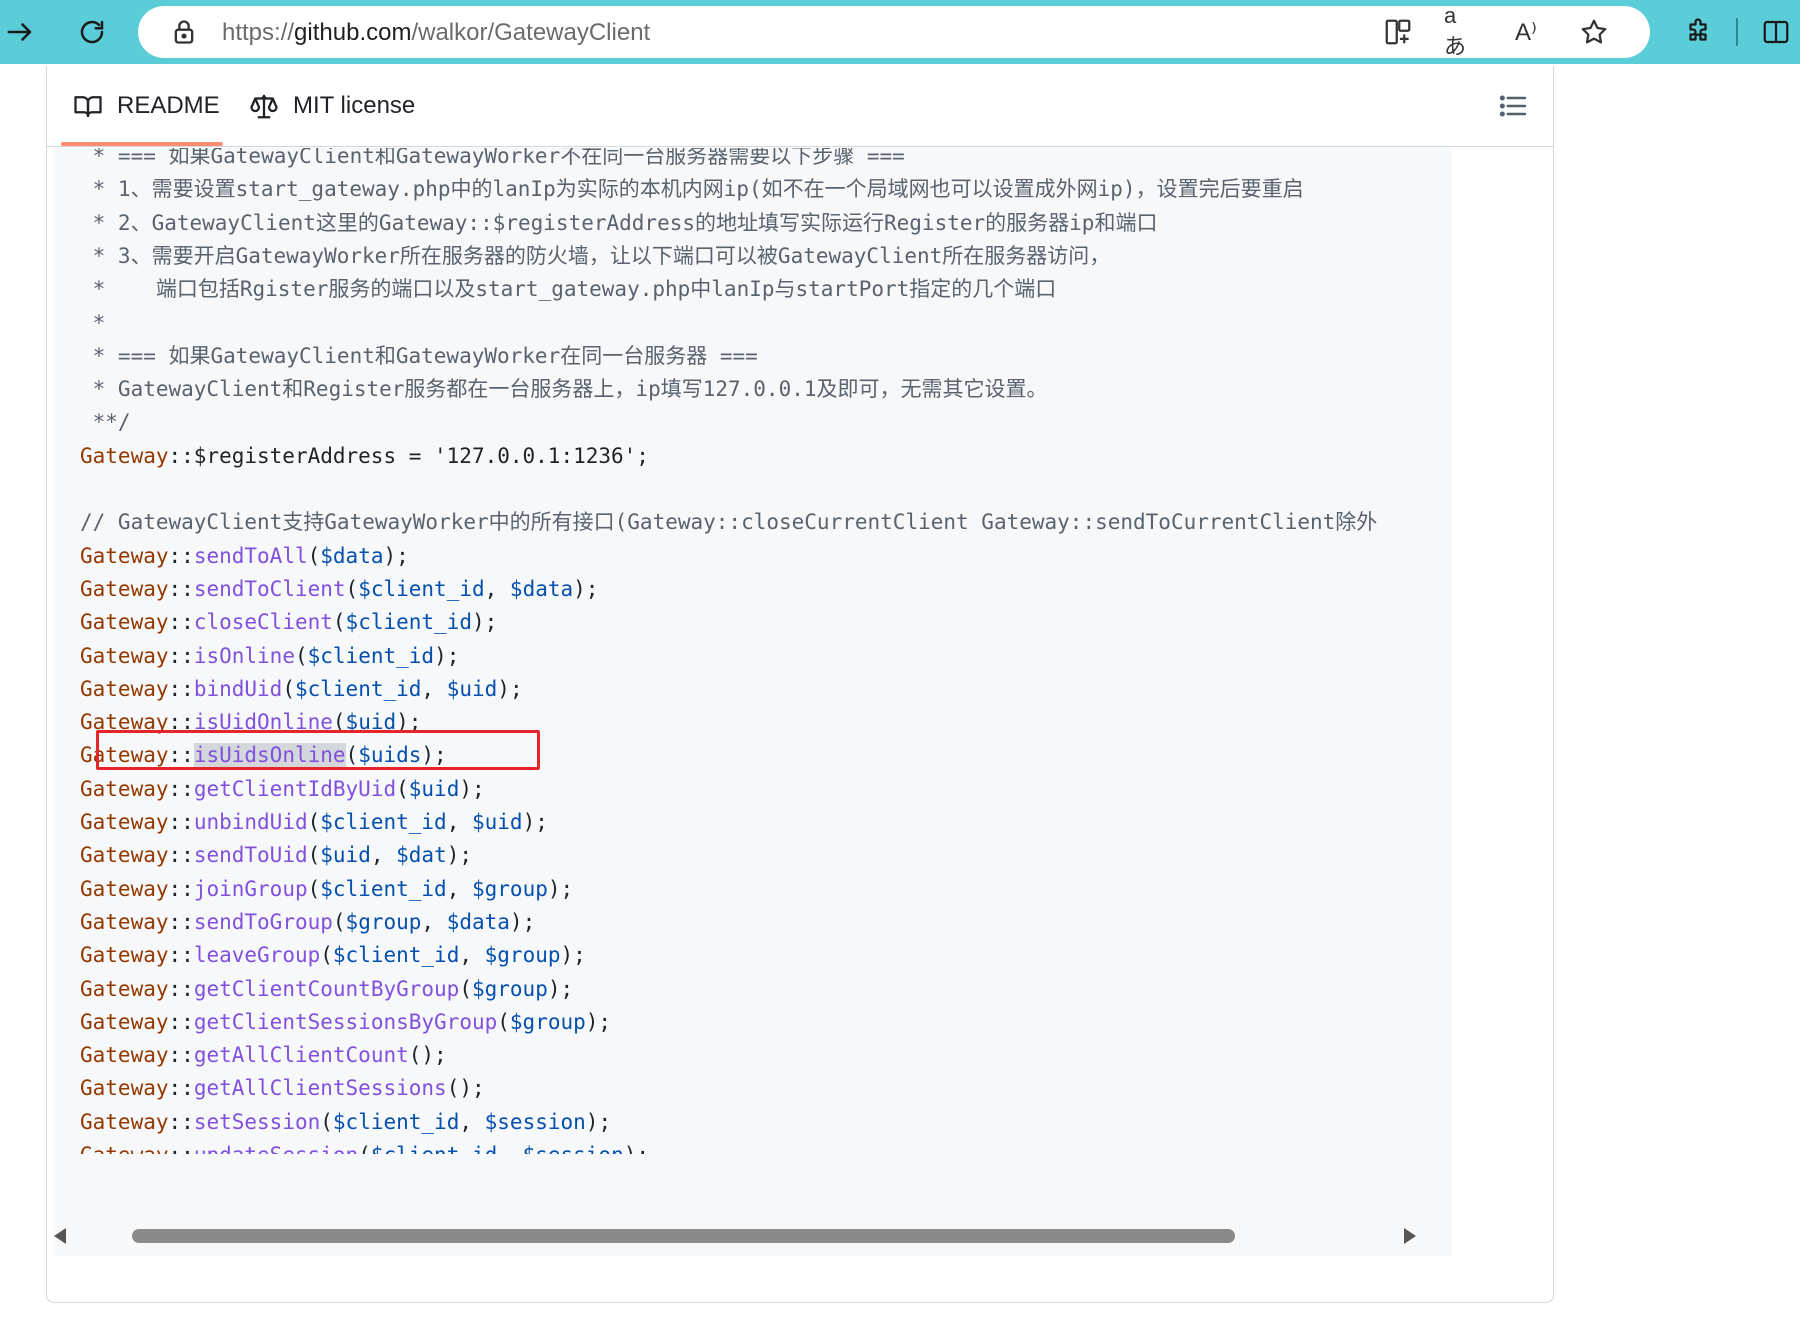 This screenshot has width=1800, height=1336. What do you see at coordinates (168, 105) in the screenshot?
I see `tab-readme-label: README` at bounding box center [168, 105].